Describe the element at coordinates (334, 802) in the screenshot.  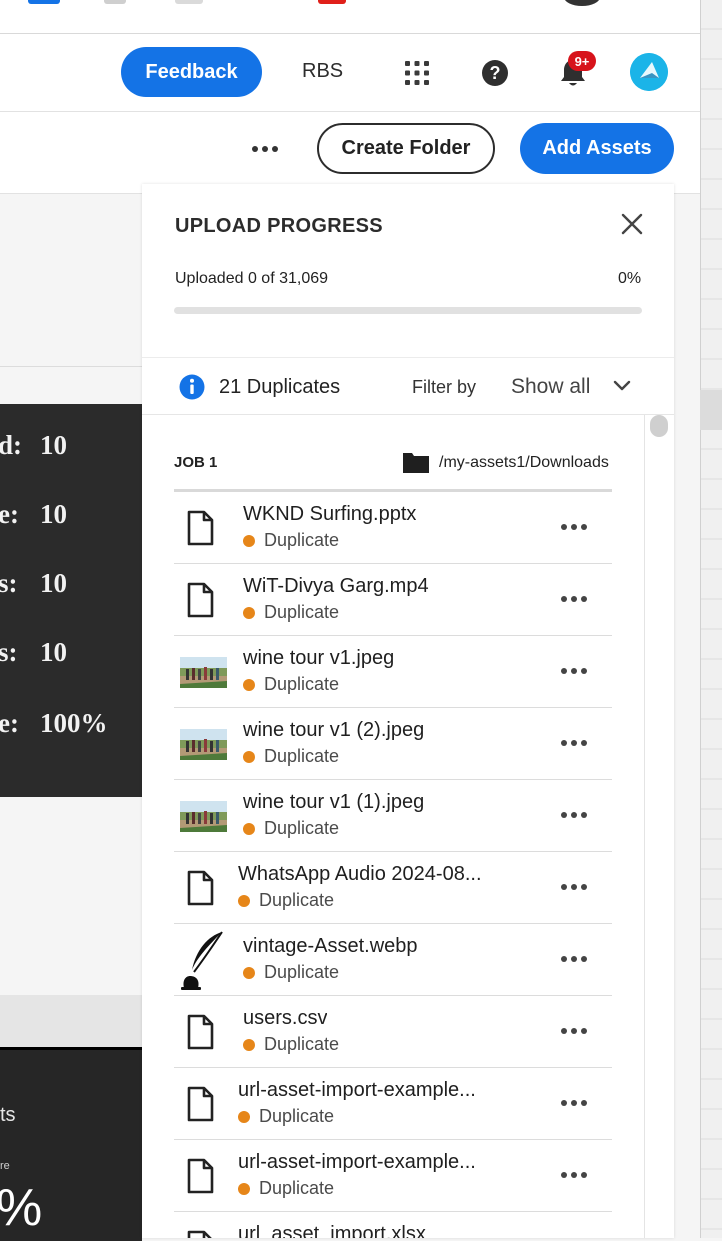
I see `file-name: wine tour v1 (1).jpeg` at that location.